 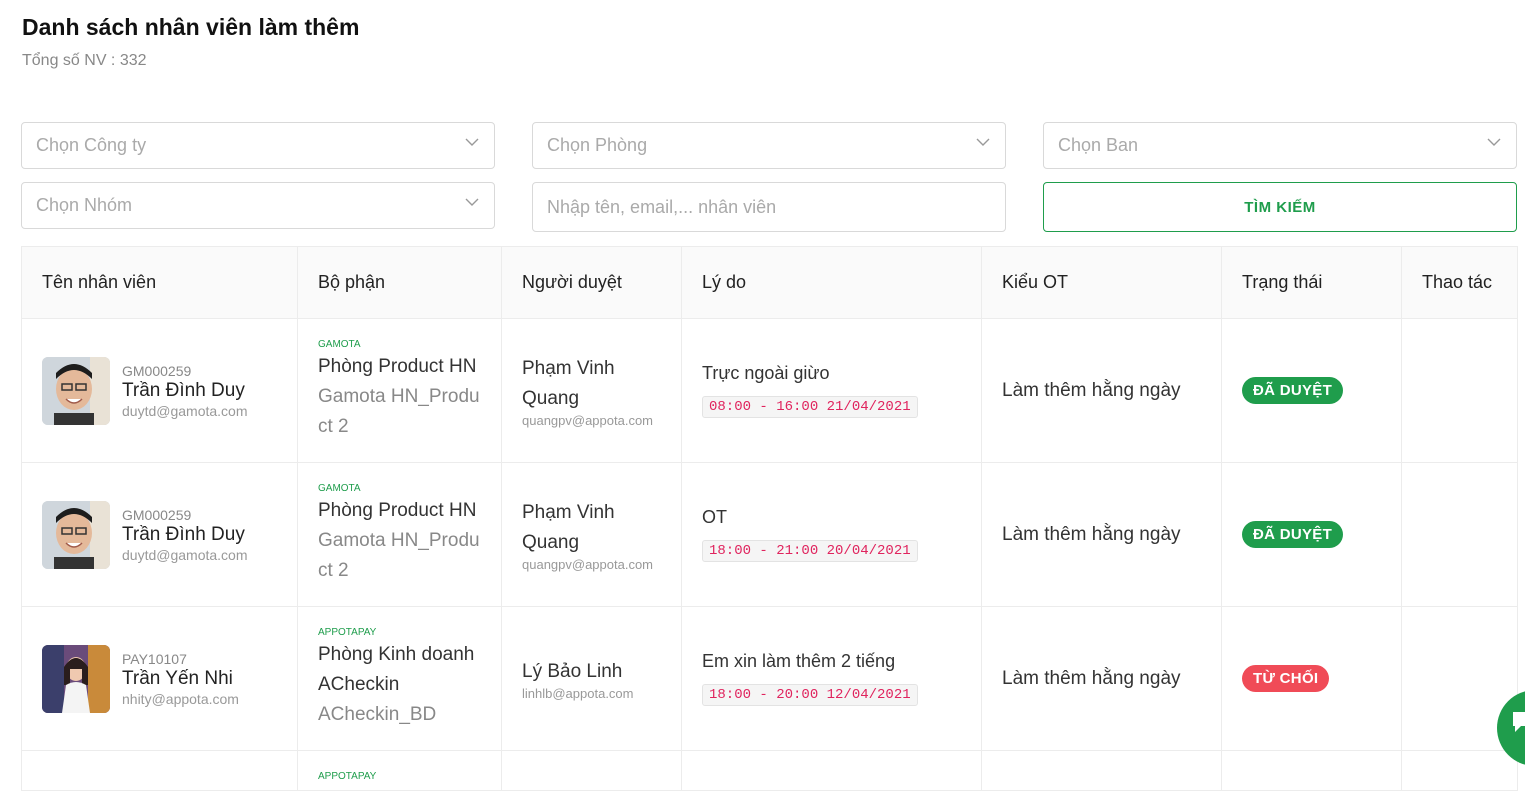 I want to click on status-cell: TỪ CHỐI, so click(x=1311, y=678).